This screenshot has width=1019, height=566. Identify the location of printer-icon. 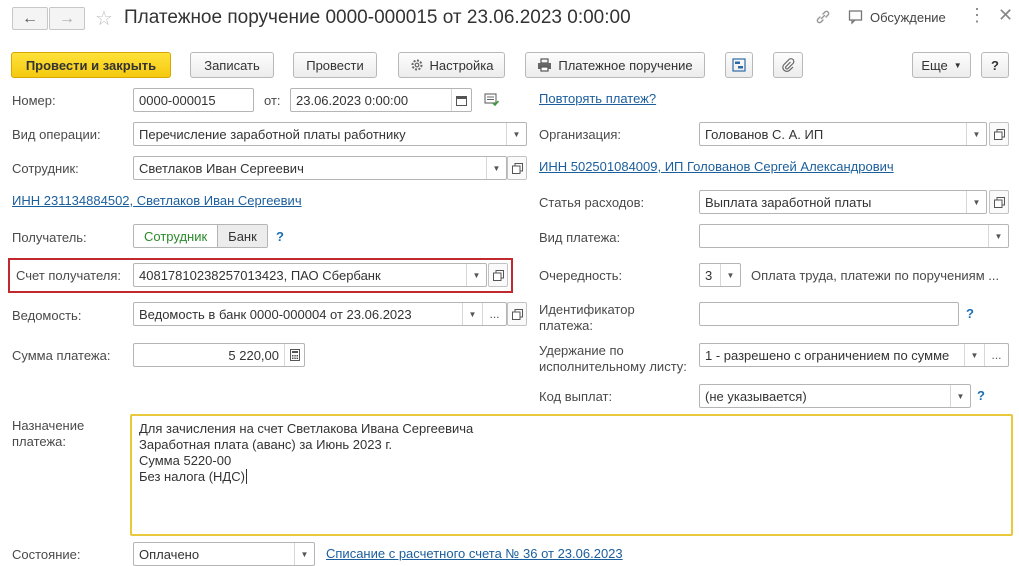
(545, 65).